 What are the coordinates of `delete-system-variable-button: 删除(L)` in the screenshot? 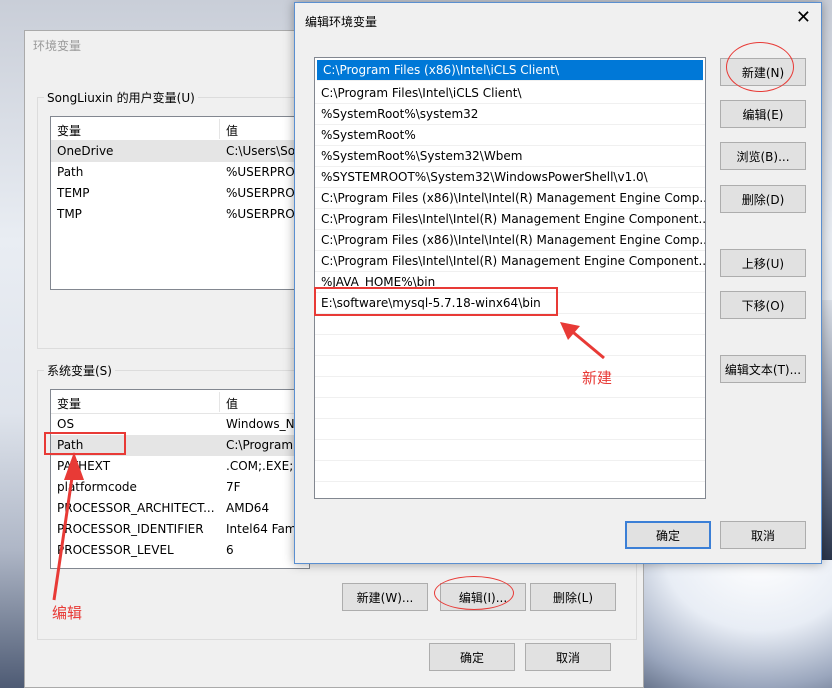 It's located at (573, 597).